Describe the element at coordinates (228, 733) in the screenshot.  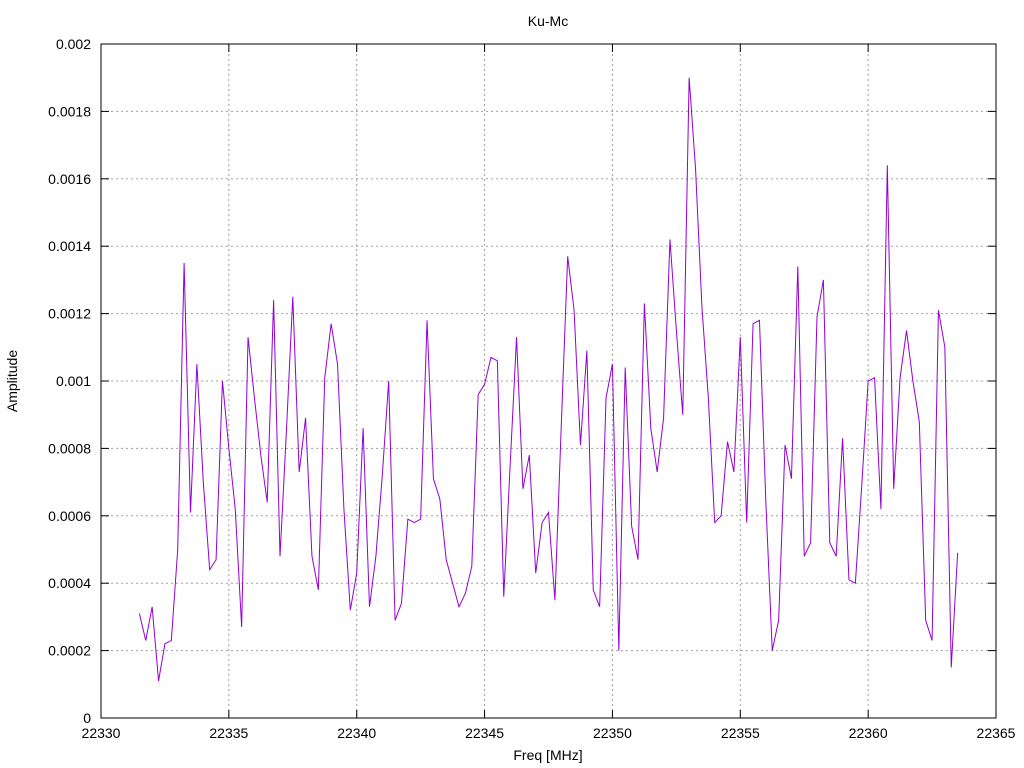
I see `x-tick-label: 22335` at that location.